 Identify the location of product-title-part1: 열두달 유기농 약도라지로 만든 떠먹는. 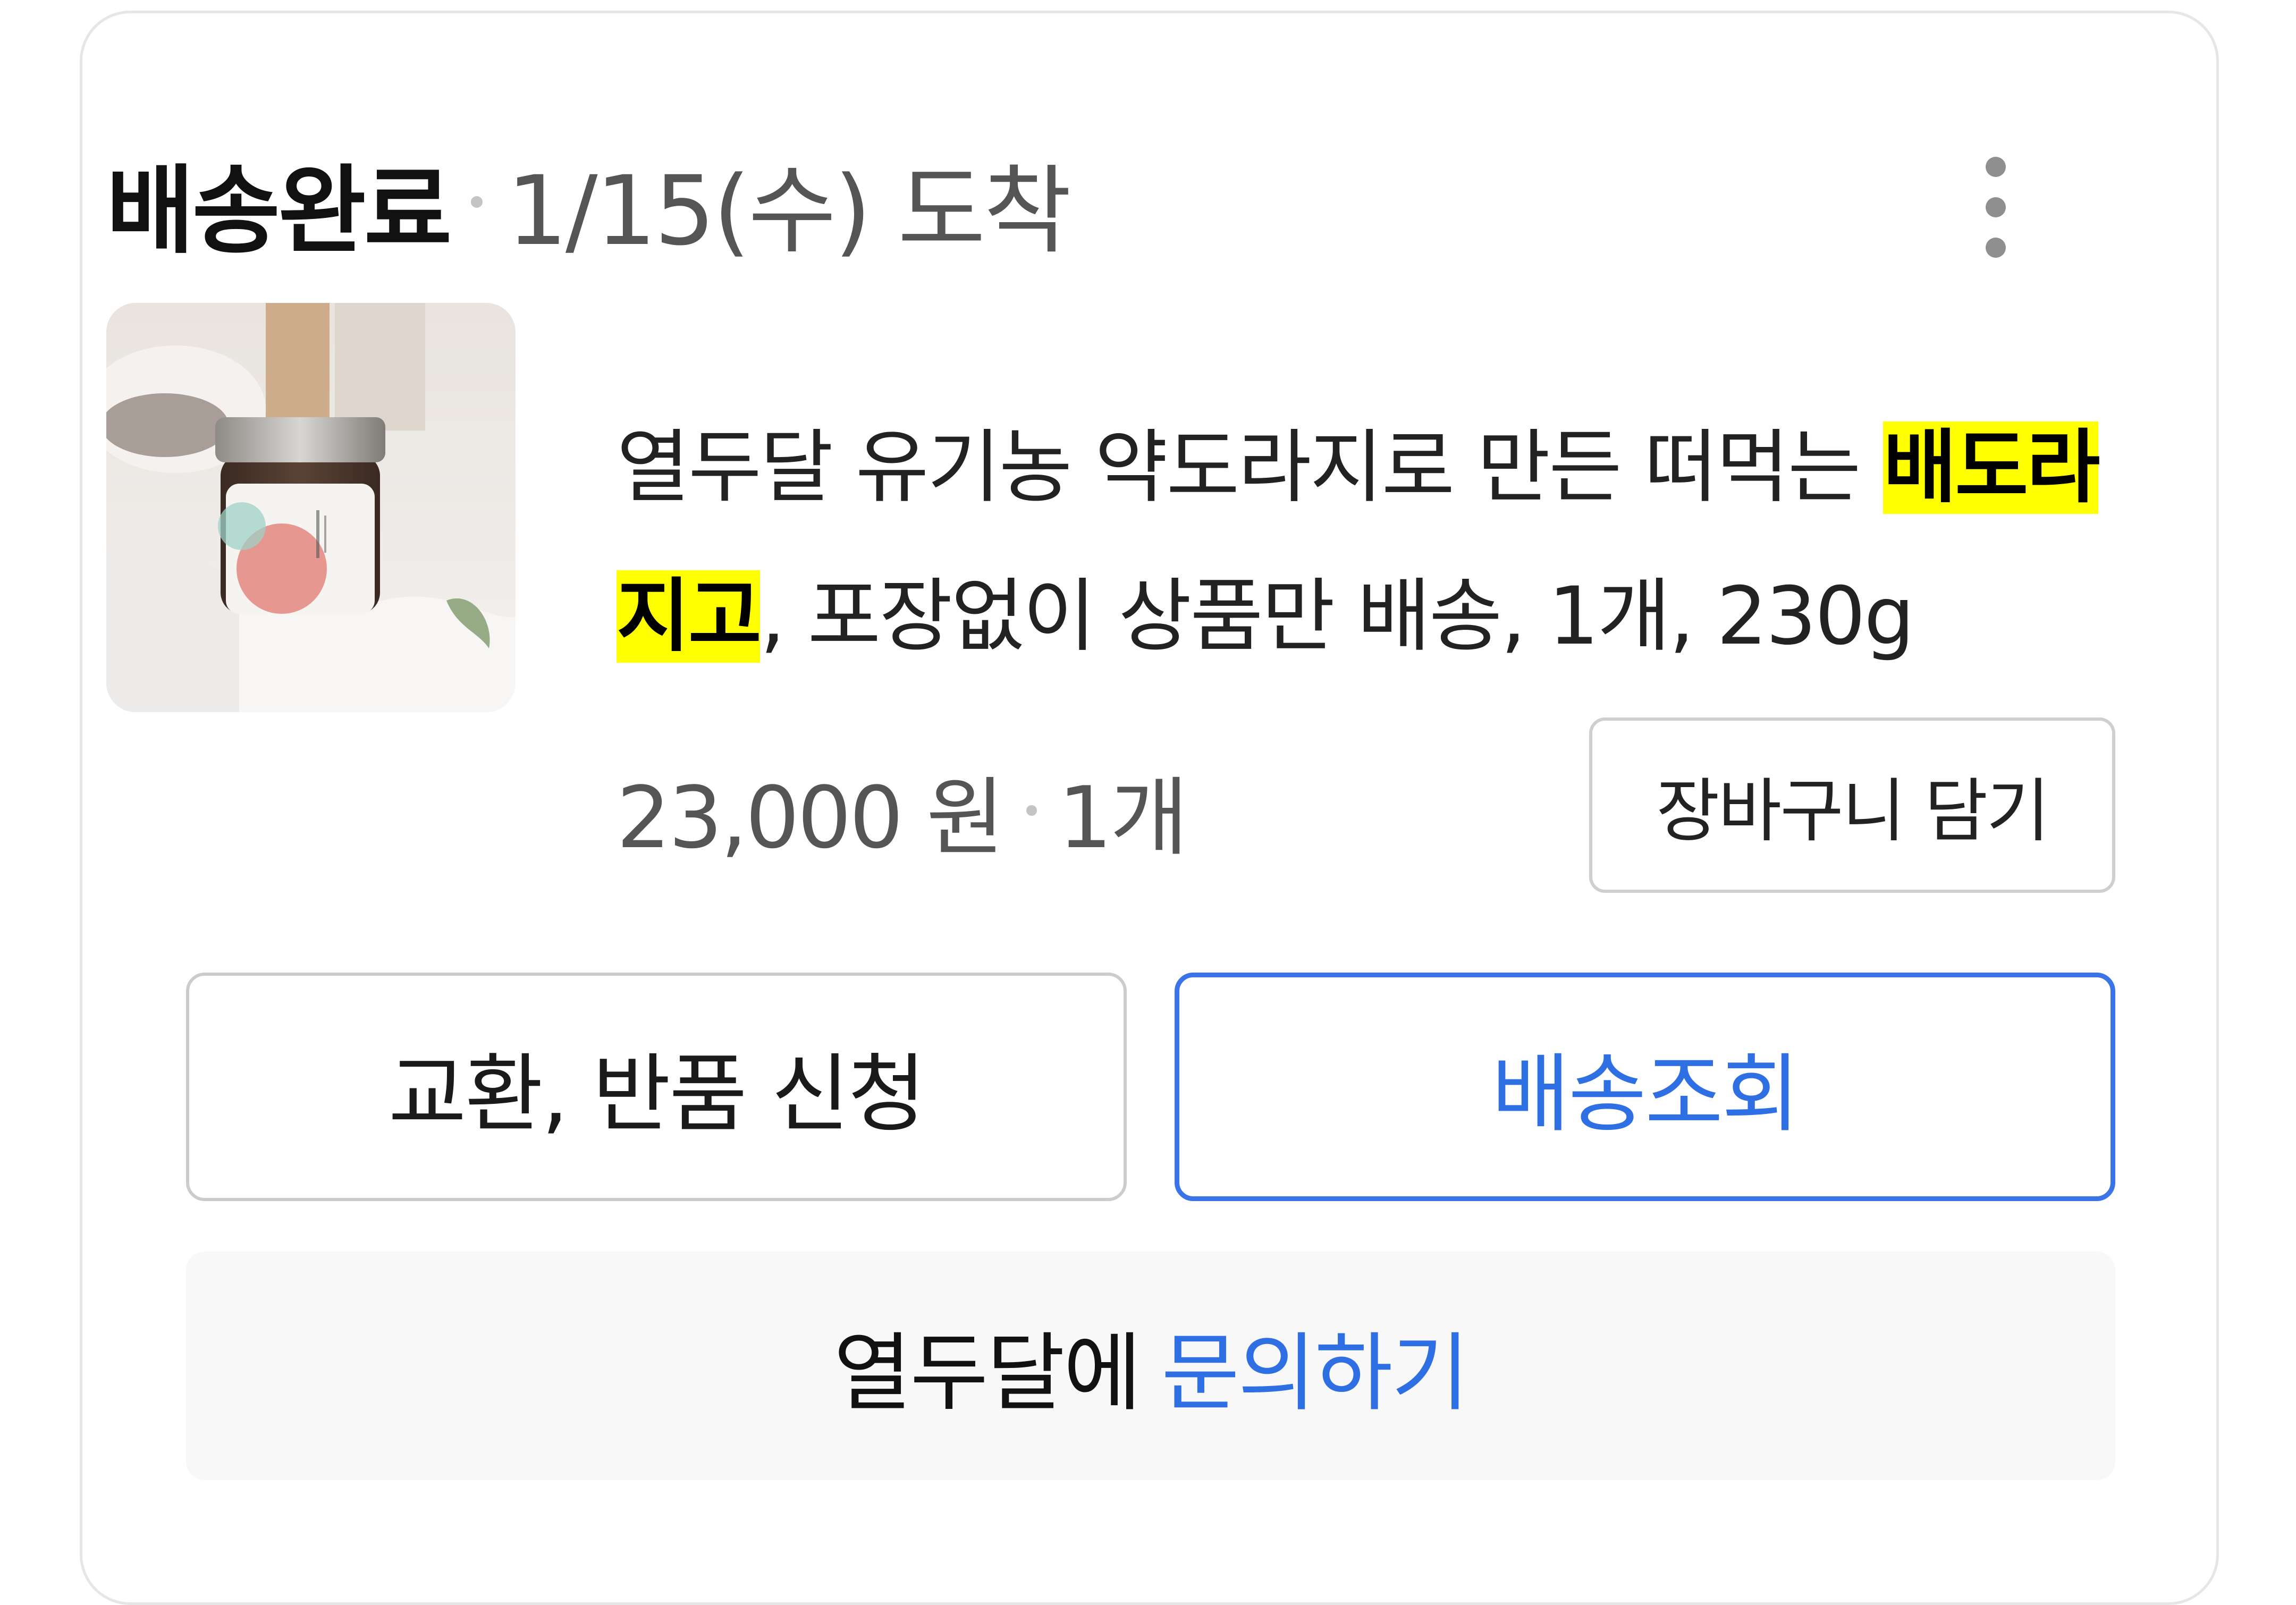
(1250, 467).